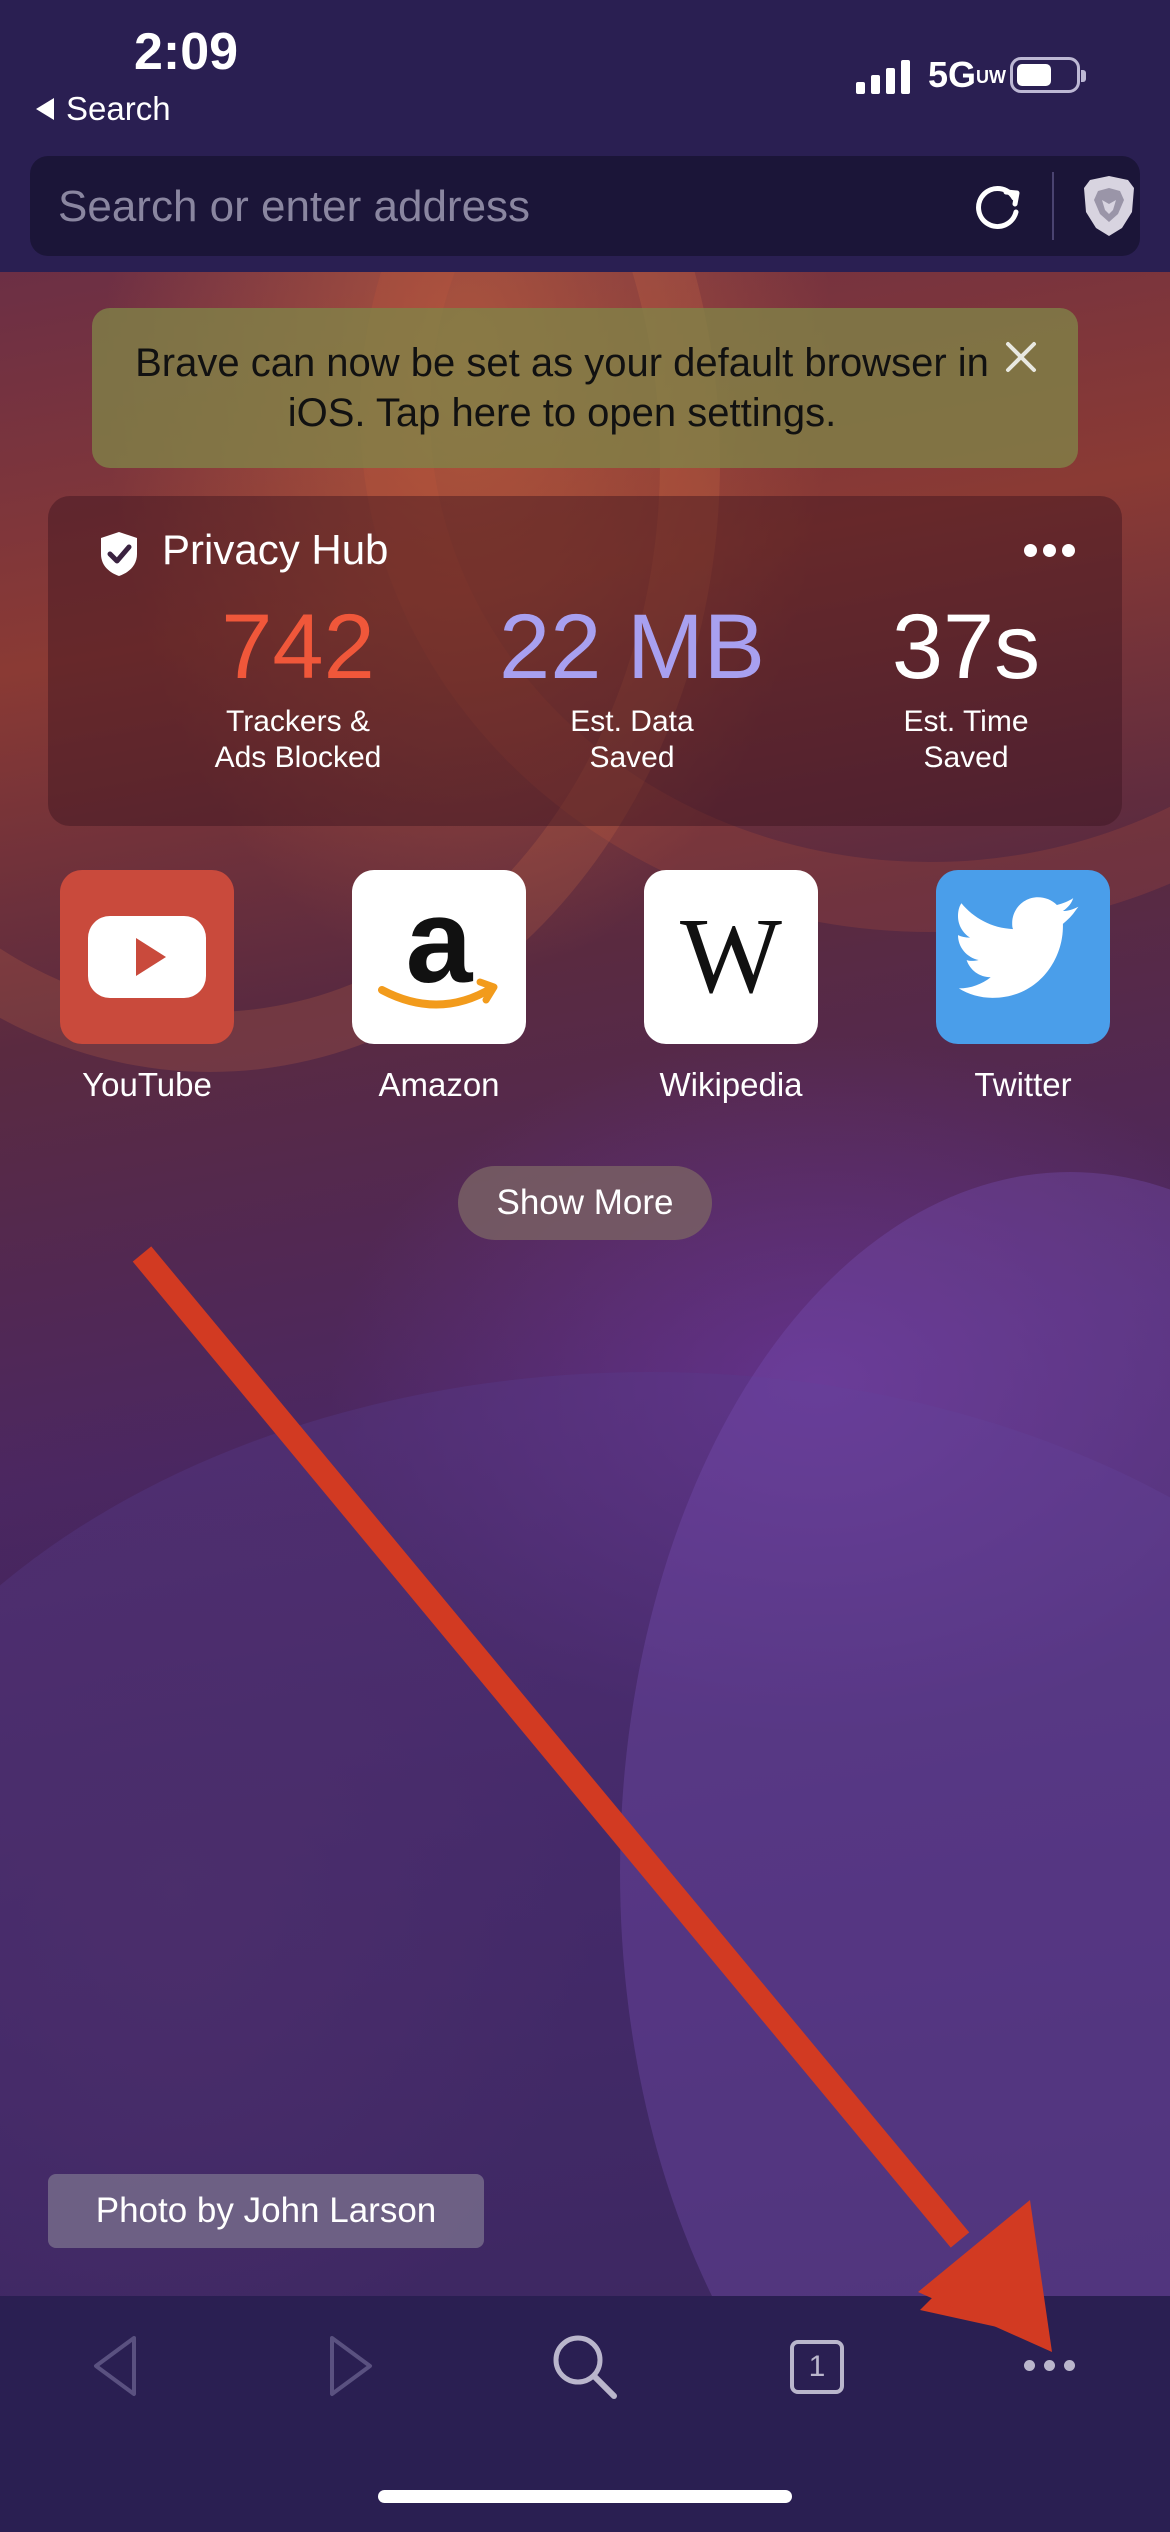 Image resolution: width=1170 pixels, height=2532 pixels. Describe the element at coordinates (147, 957) in the screenshot. I see `youtube-icon` at that location.